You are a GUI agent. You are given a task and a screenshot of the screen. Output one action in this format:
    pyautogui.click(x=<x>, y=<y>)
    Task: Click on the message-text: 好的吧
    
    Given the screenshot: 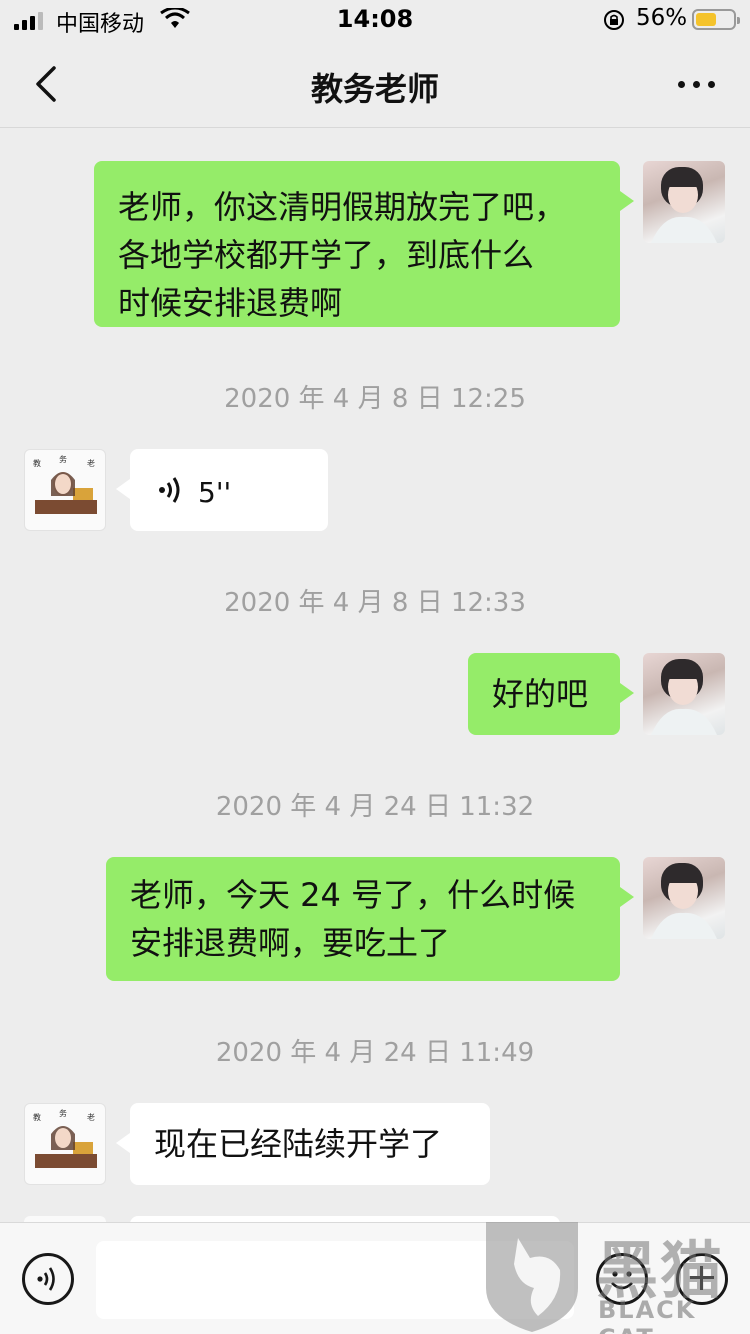 What is the action you would take?
    pyautogui.click(x=540, y=694)
    